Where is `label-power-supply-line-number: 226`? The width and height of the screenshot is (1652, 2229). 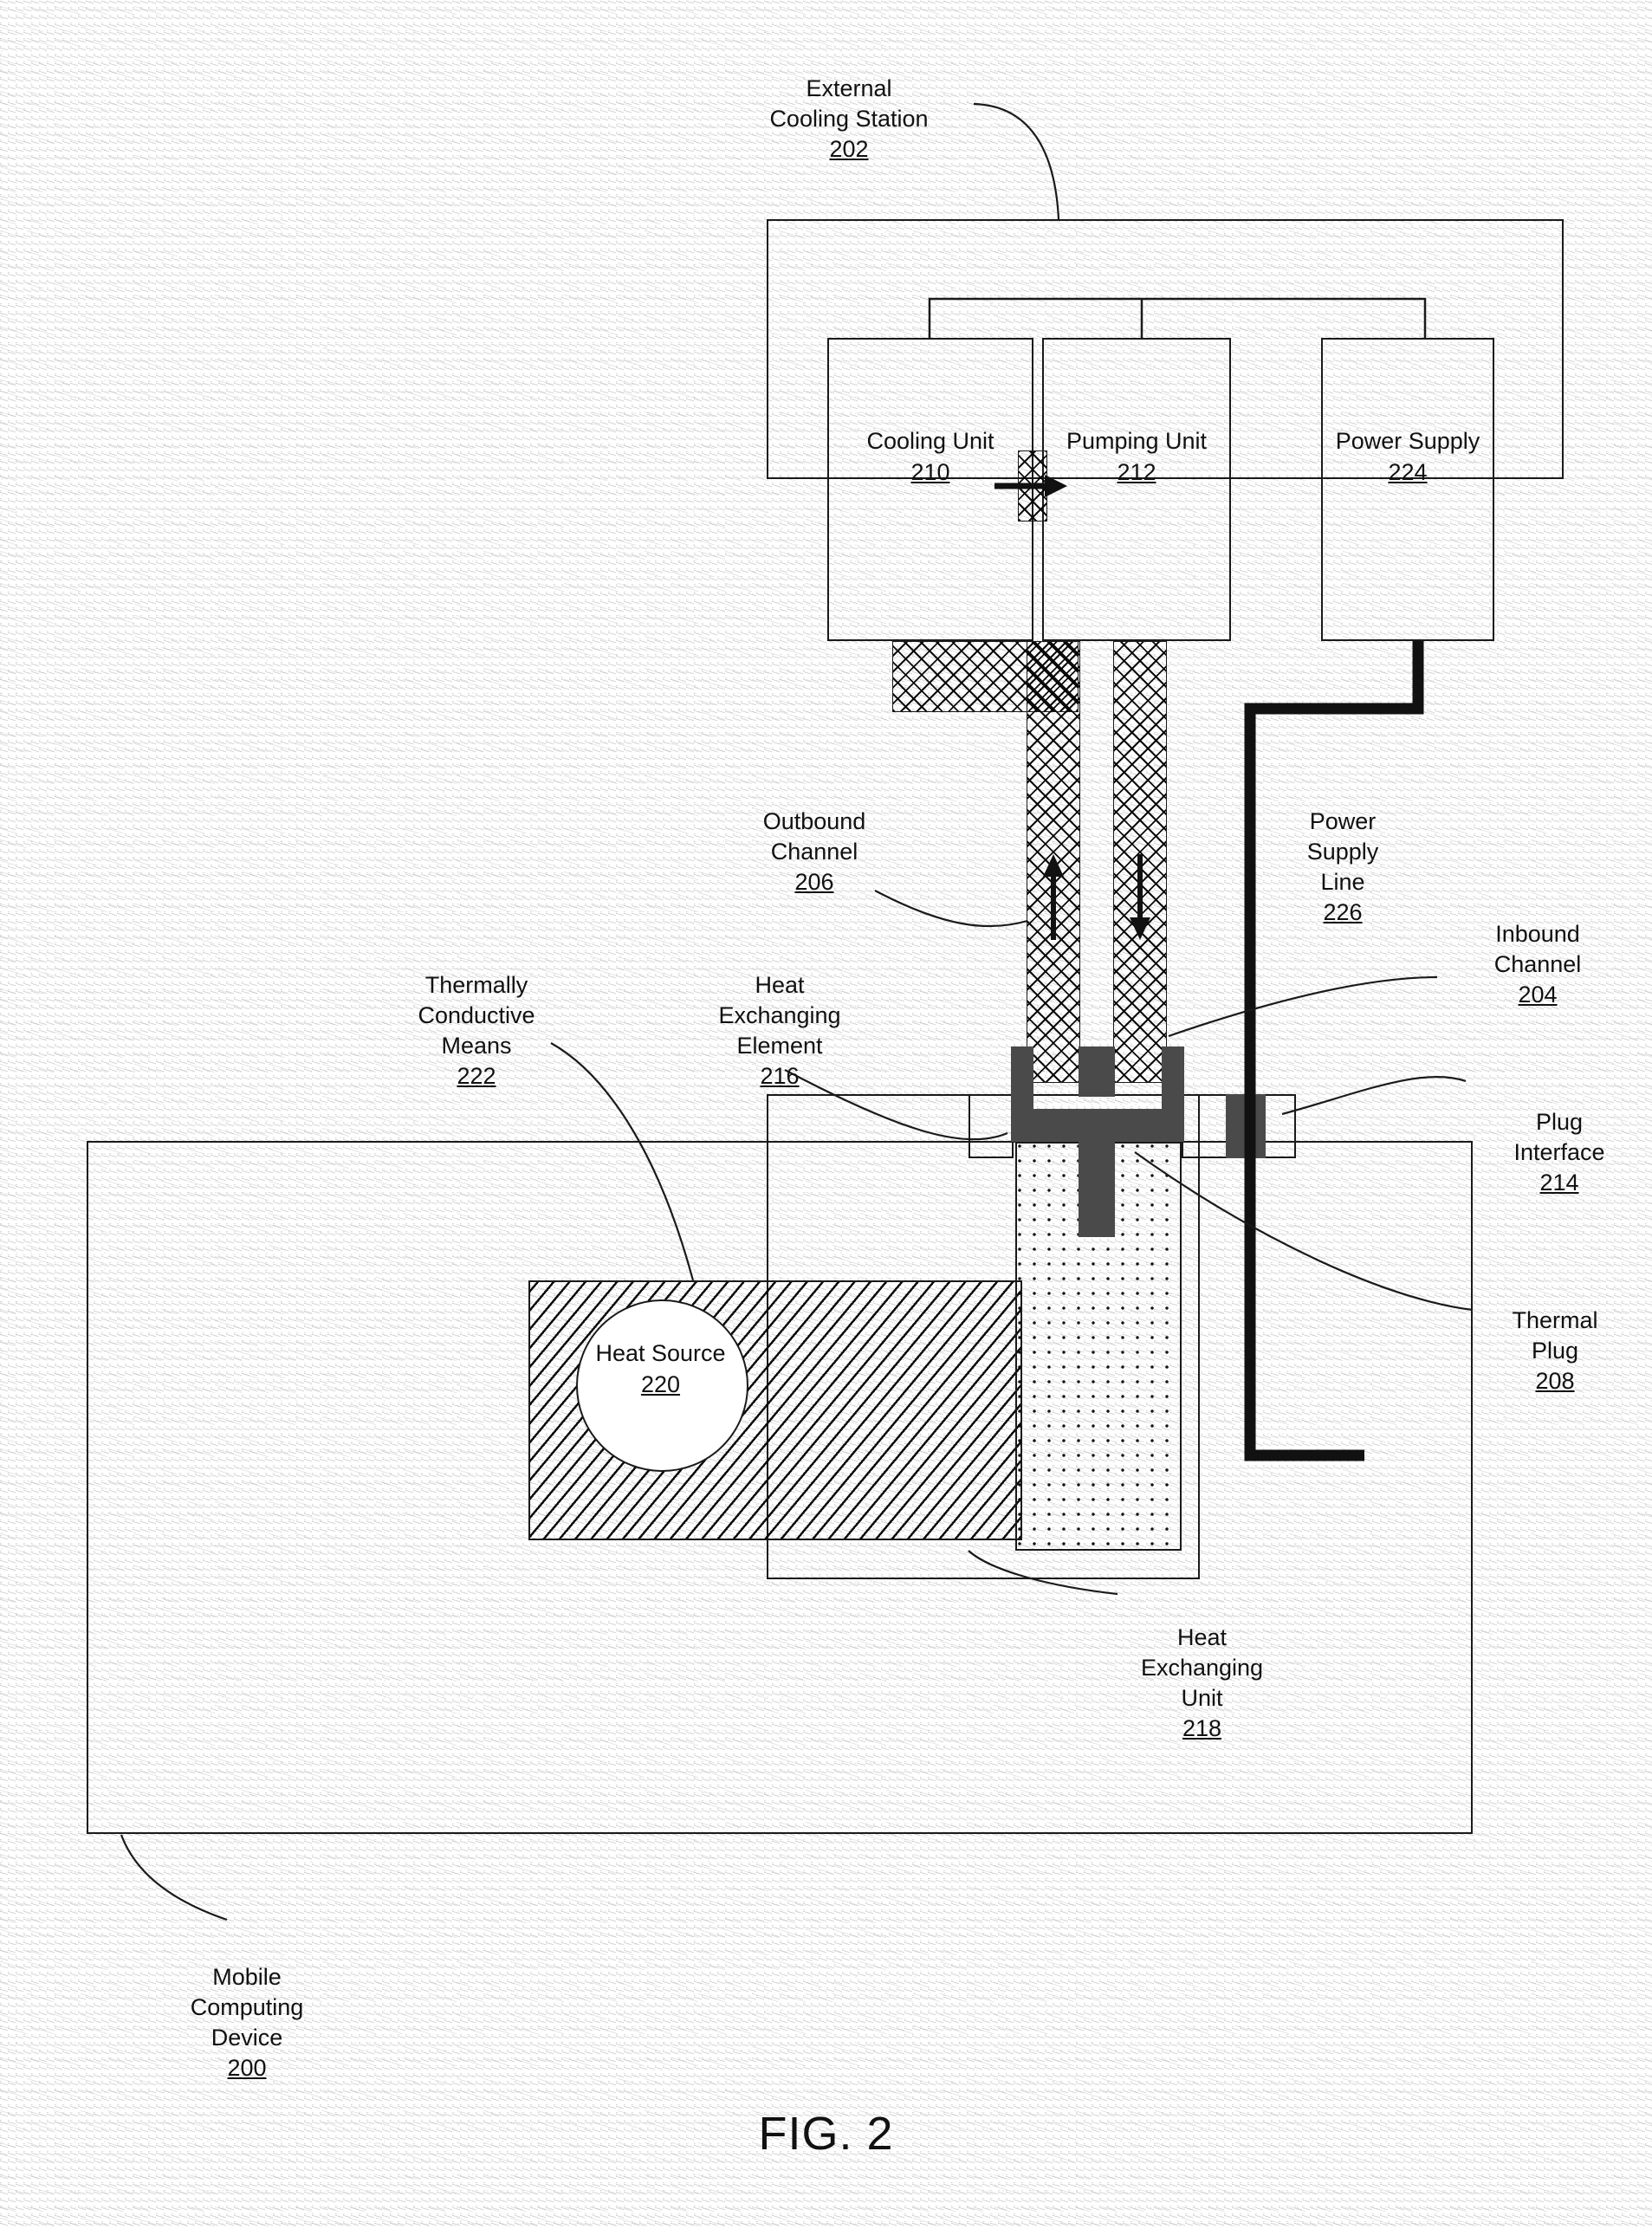 label-power-supply-line-number: 226 is located at coordinates (1343, 912).